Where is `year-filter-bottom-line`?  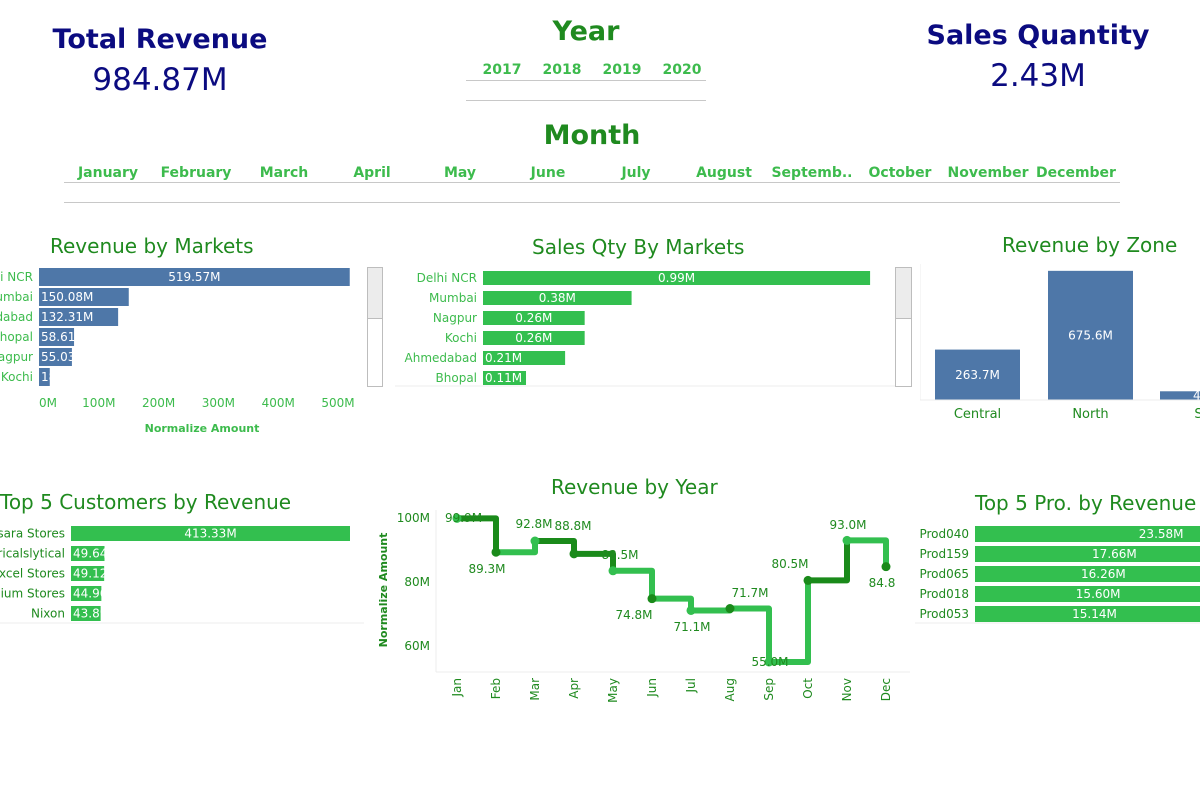
year-filter-bottom-line is located at coordinates (586, 100).